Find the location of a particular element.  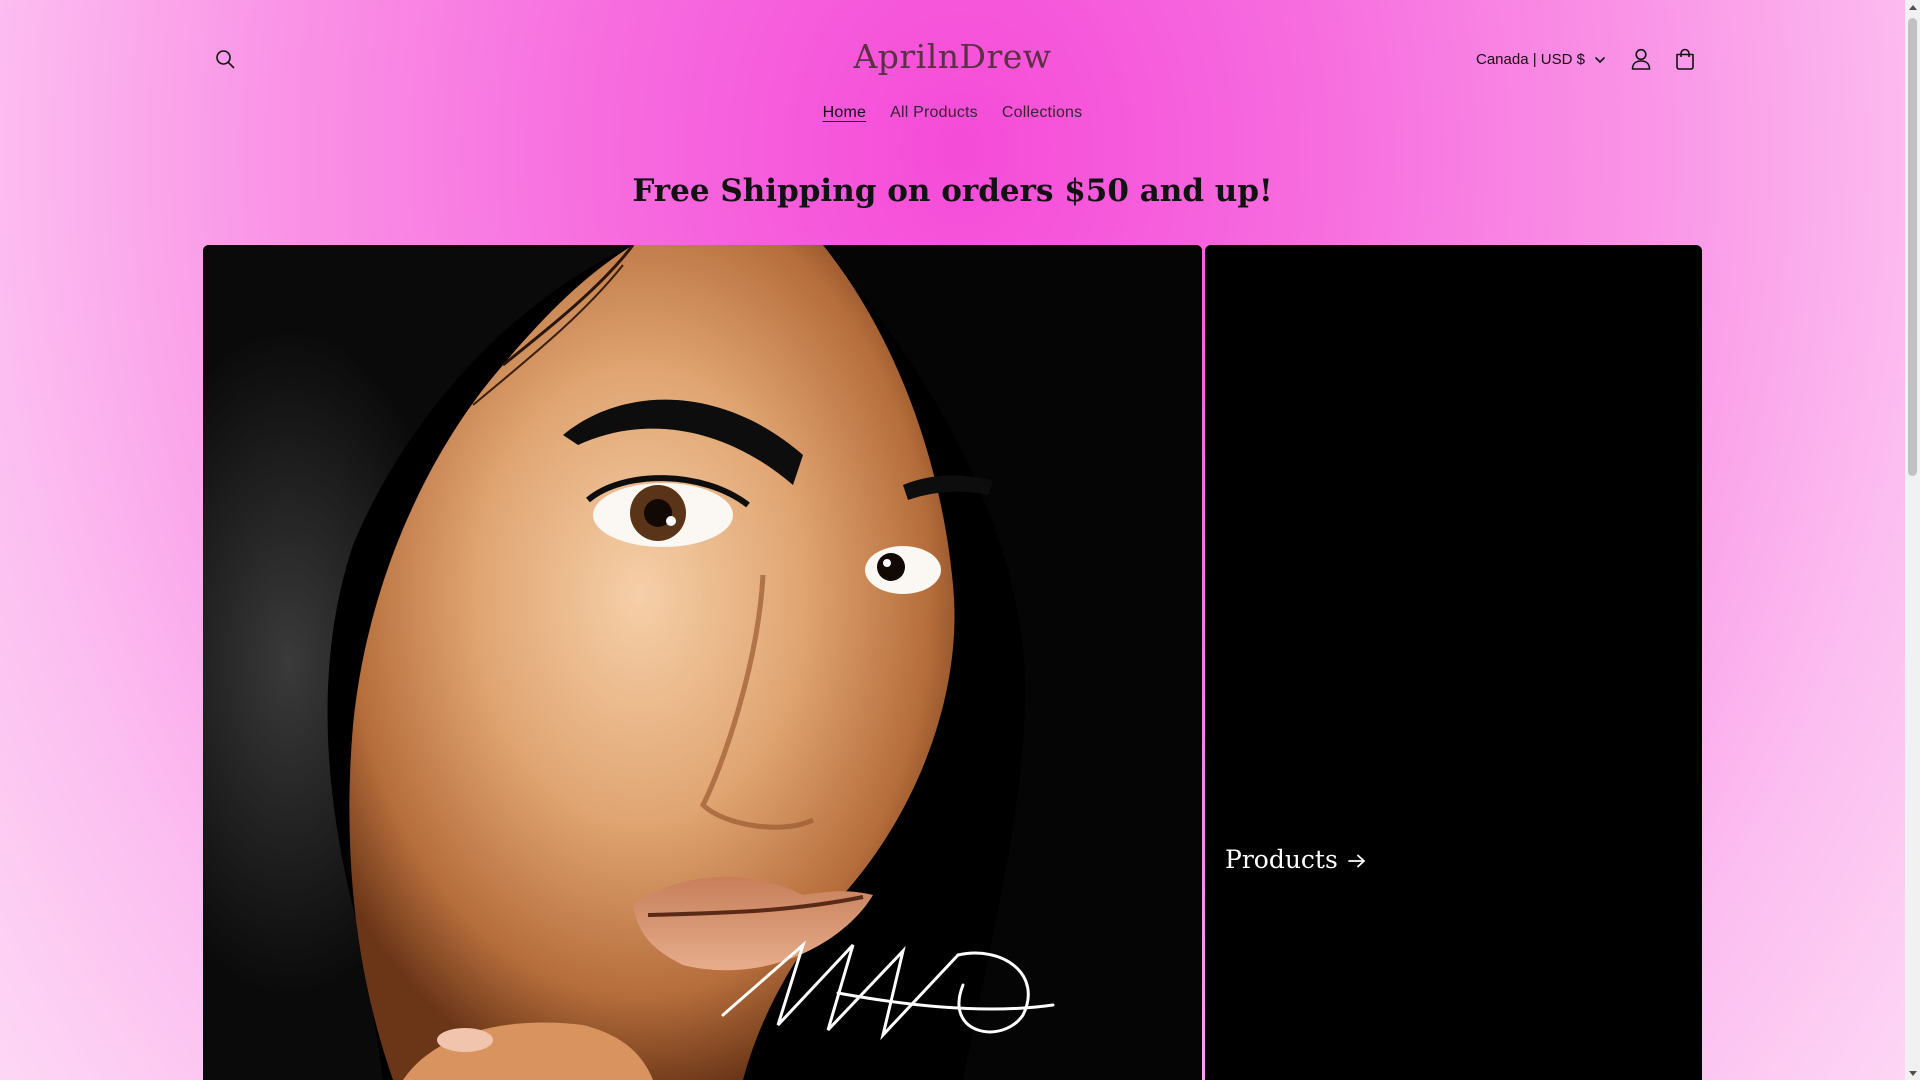

chevron-down-icon is located at coordinates (1600, 59).